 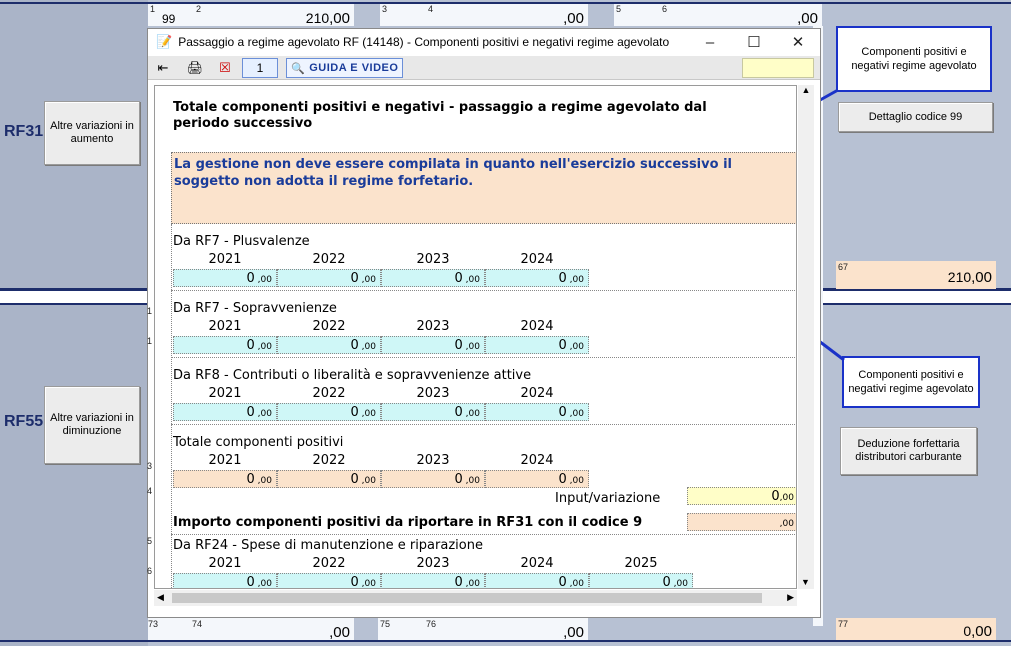 I want to click on importo-field: ,00, so click(x=741, y=522).